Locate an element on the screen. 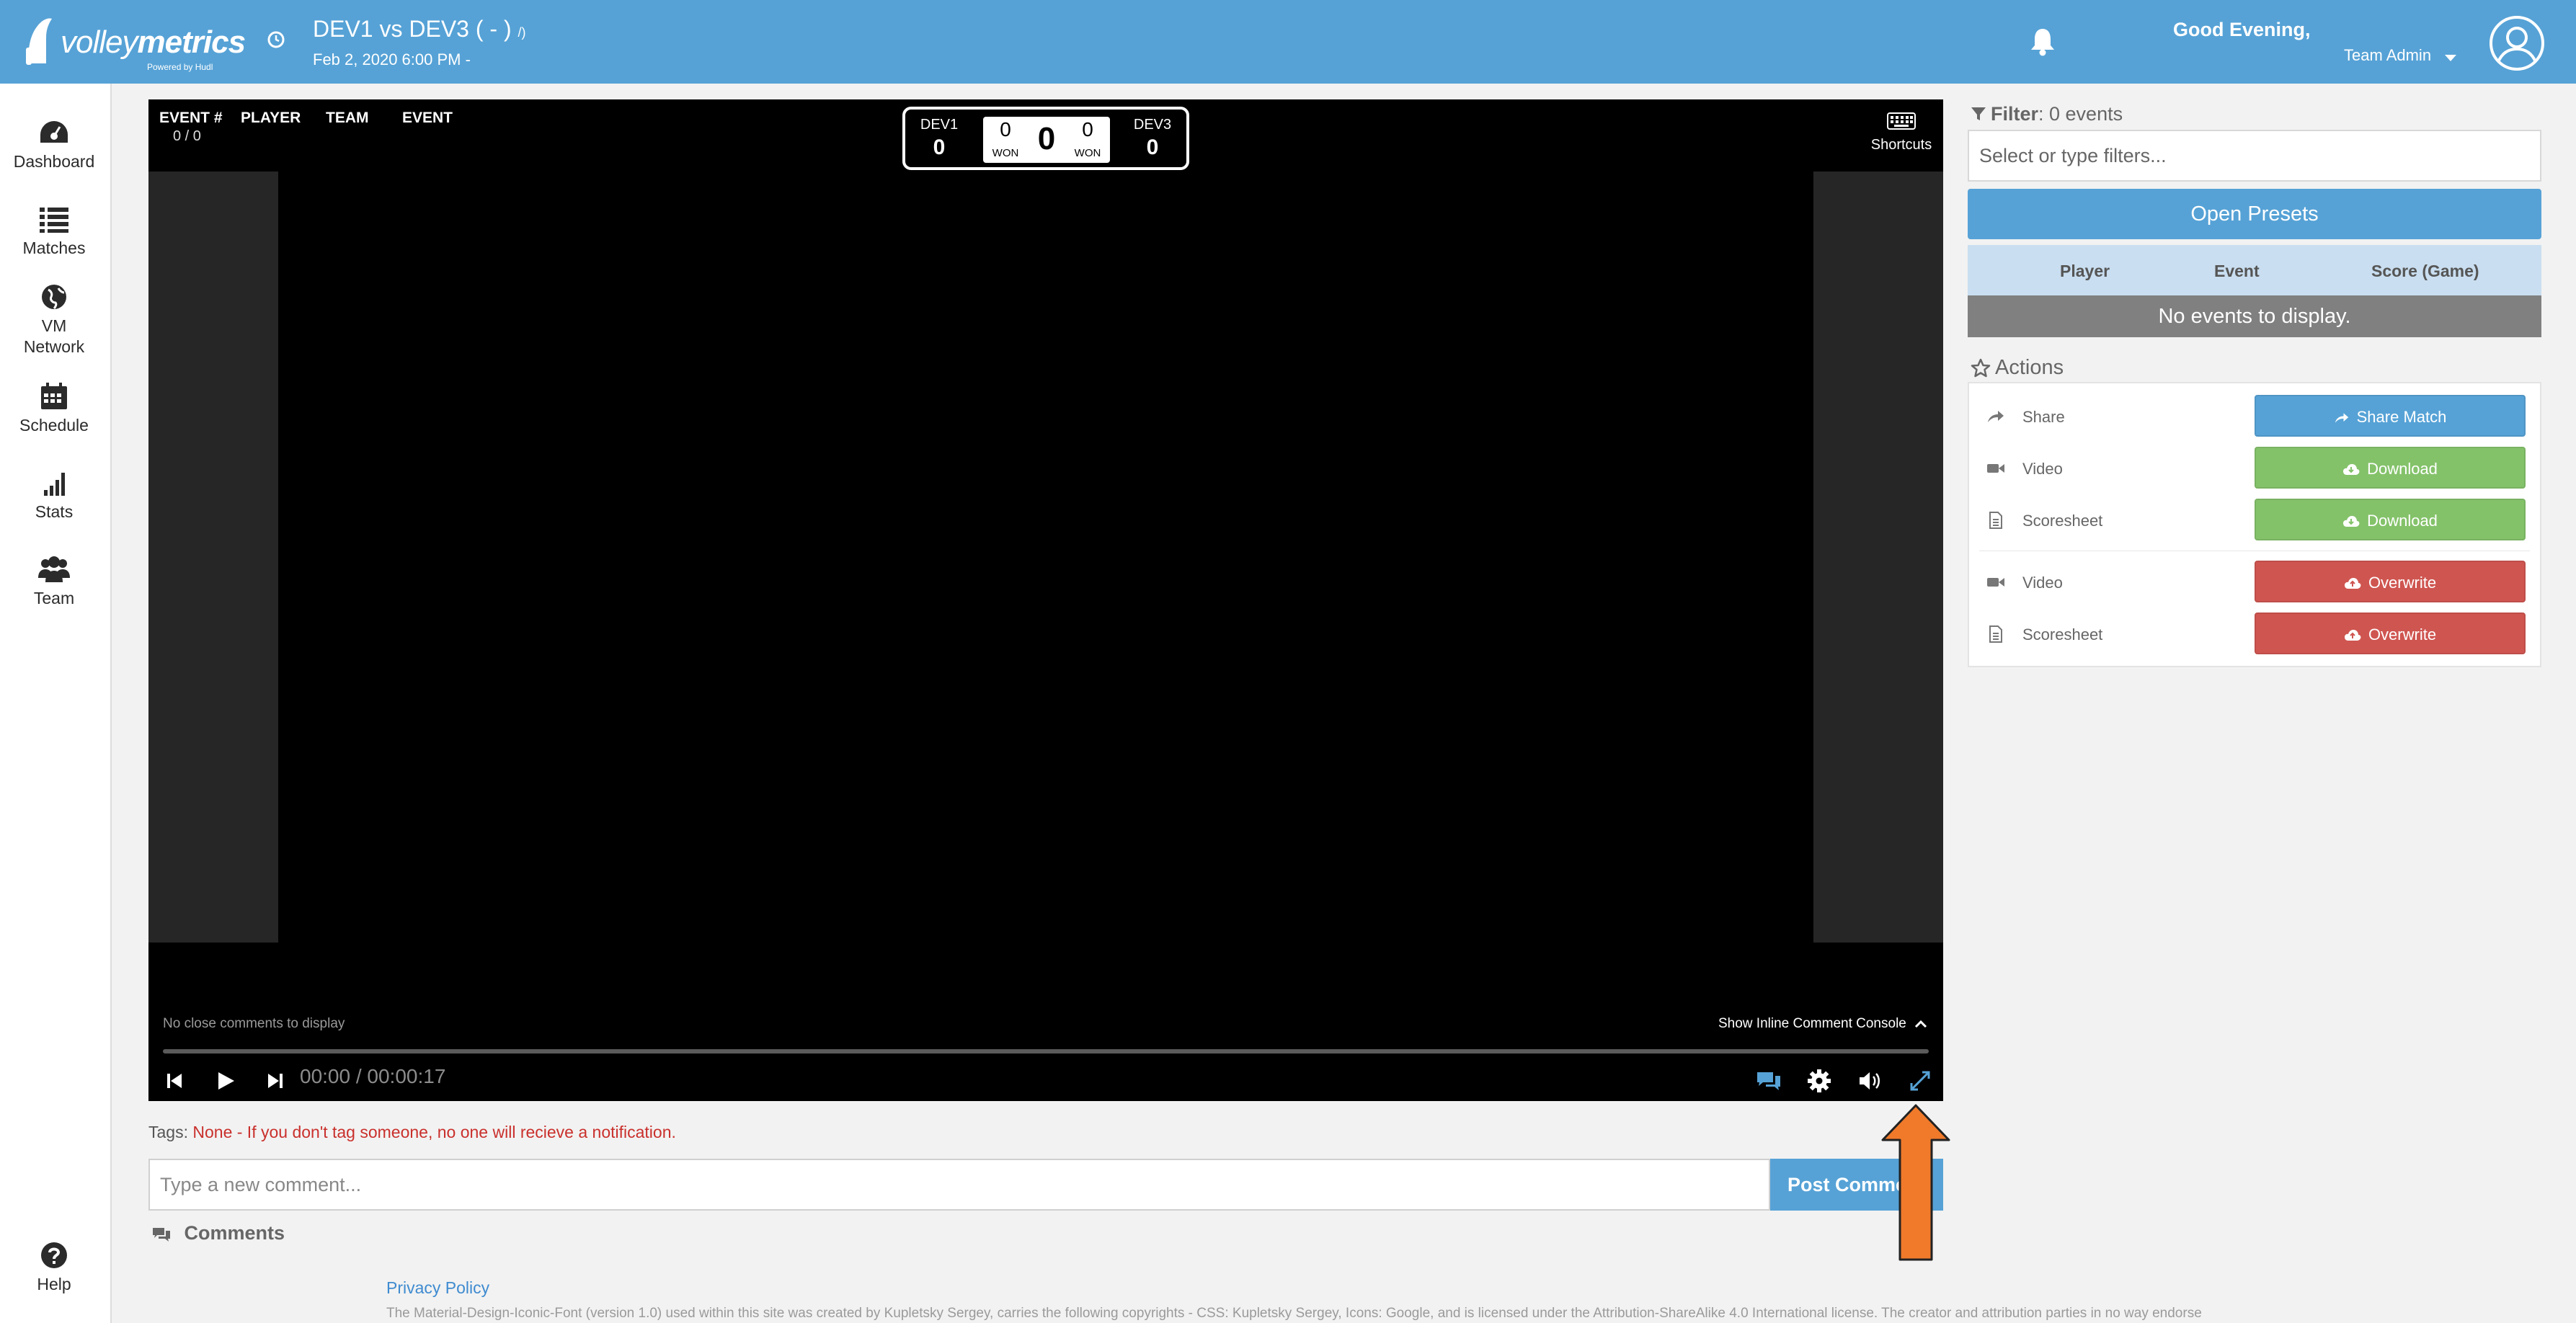 Image resolution: width=2576 pixels, height=1323 pixels. inline-comment-console-toggle: Show Inline Comment Console is located at coordinates (1822, 1024).